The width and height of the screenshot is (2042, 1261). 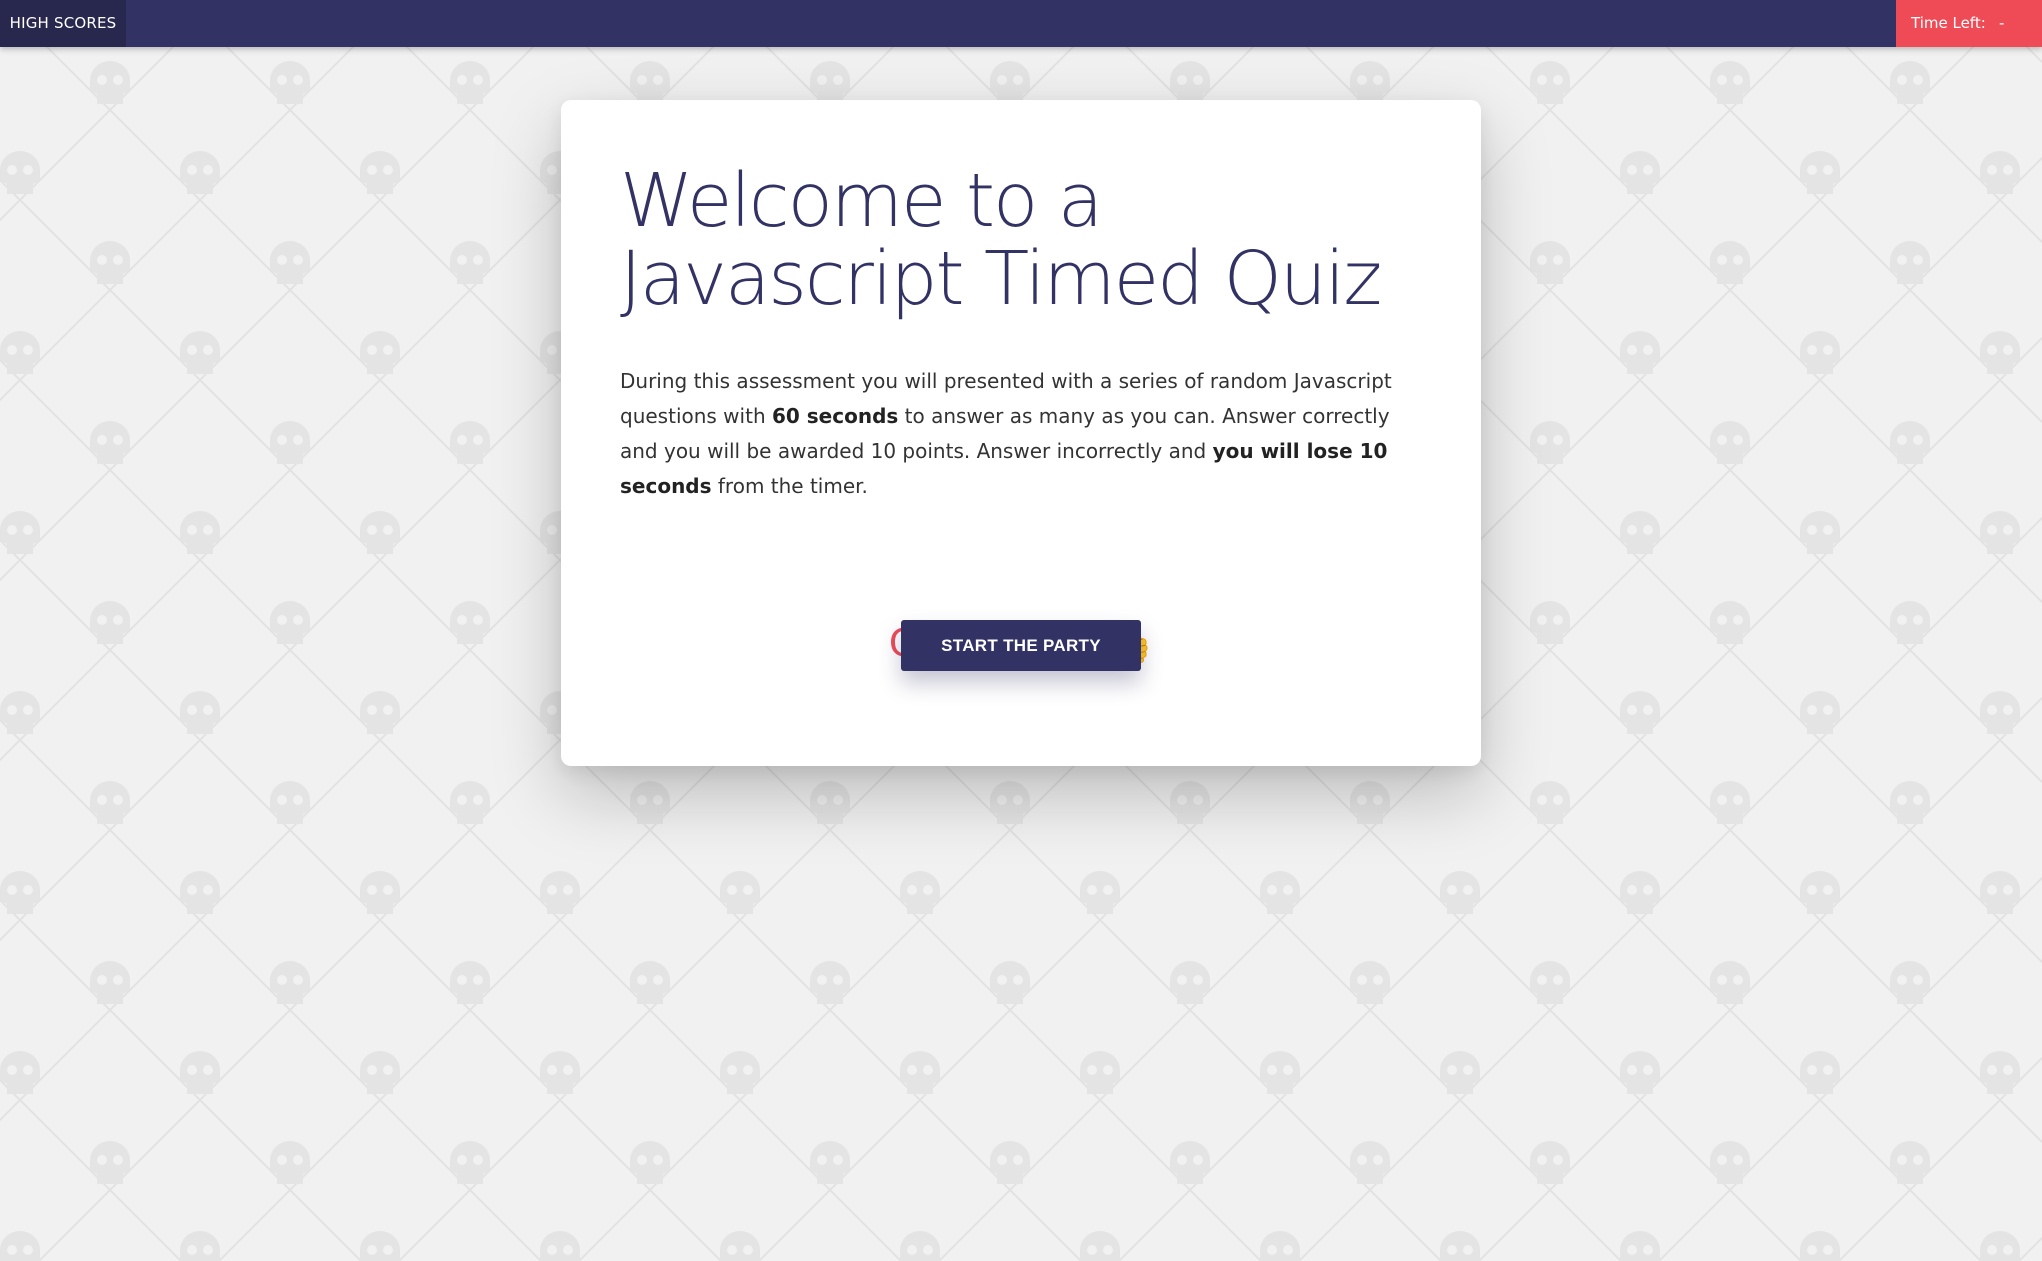 I want to click on high-scores-link: HIGH SCORES, so click(x=63, y=23).